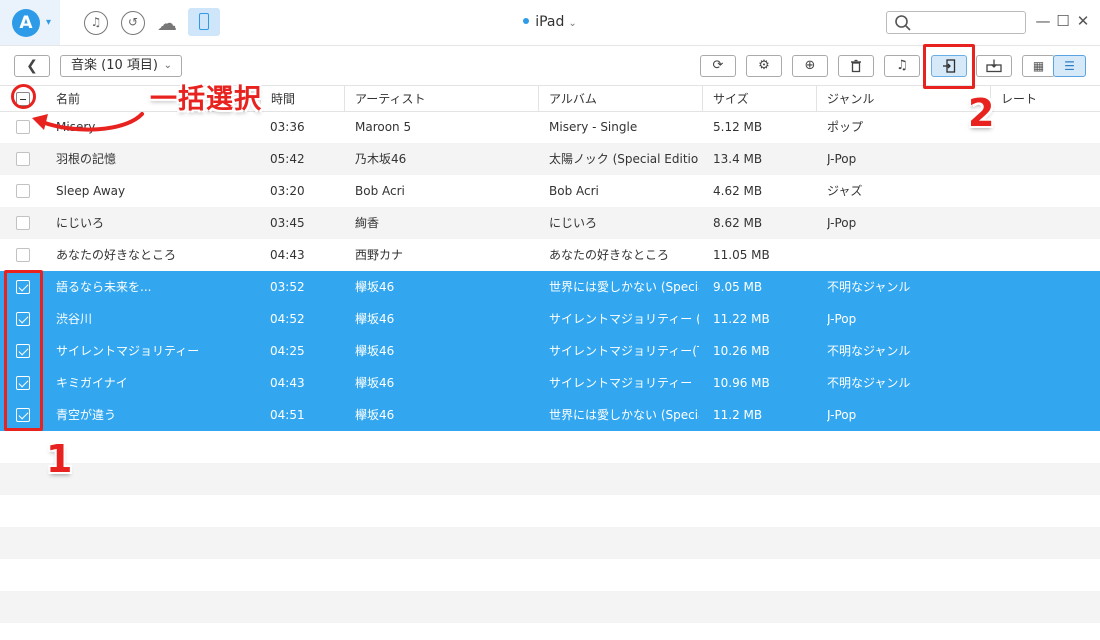  I want to click on delete-button, so click(856, 66).